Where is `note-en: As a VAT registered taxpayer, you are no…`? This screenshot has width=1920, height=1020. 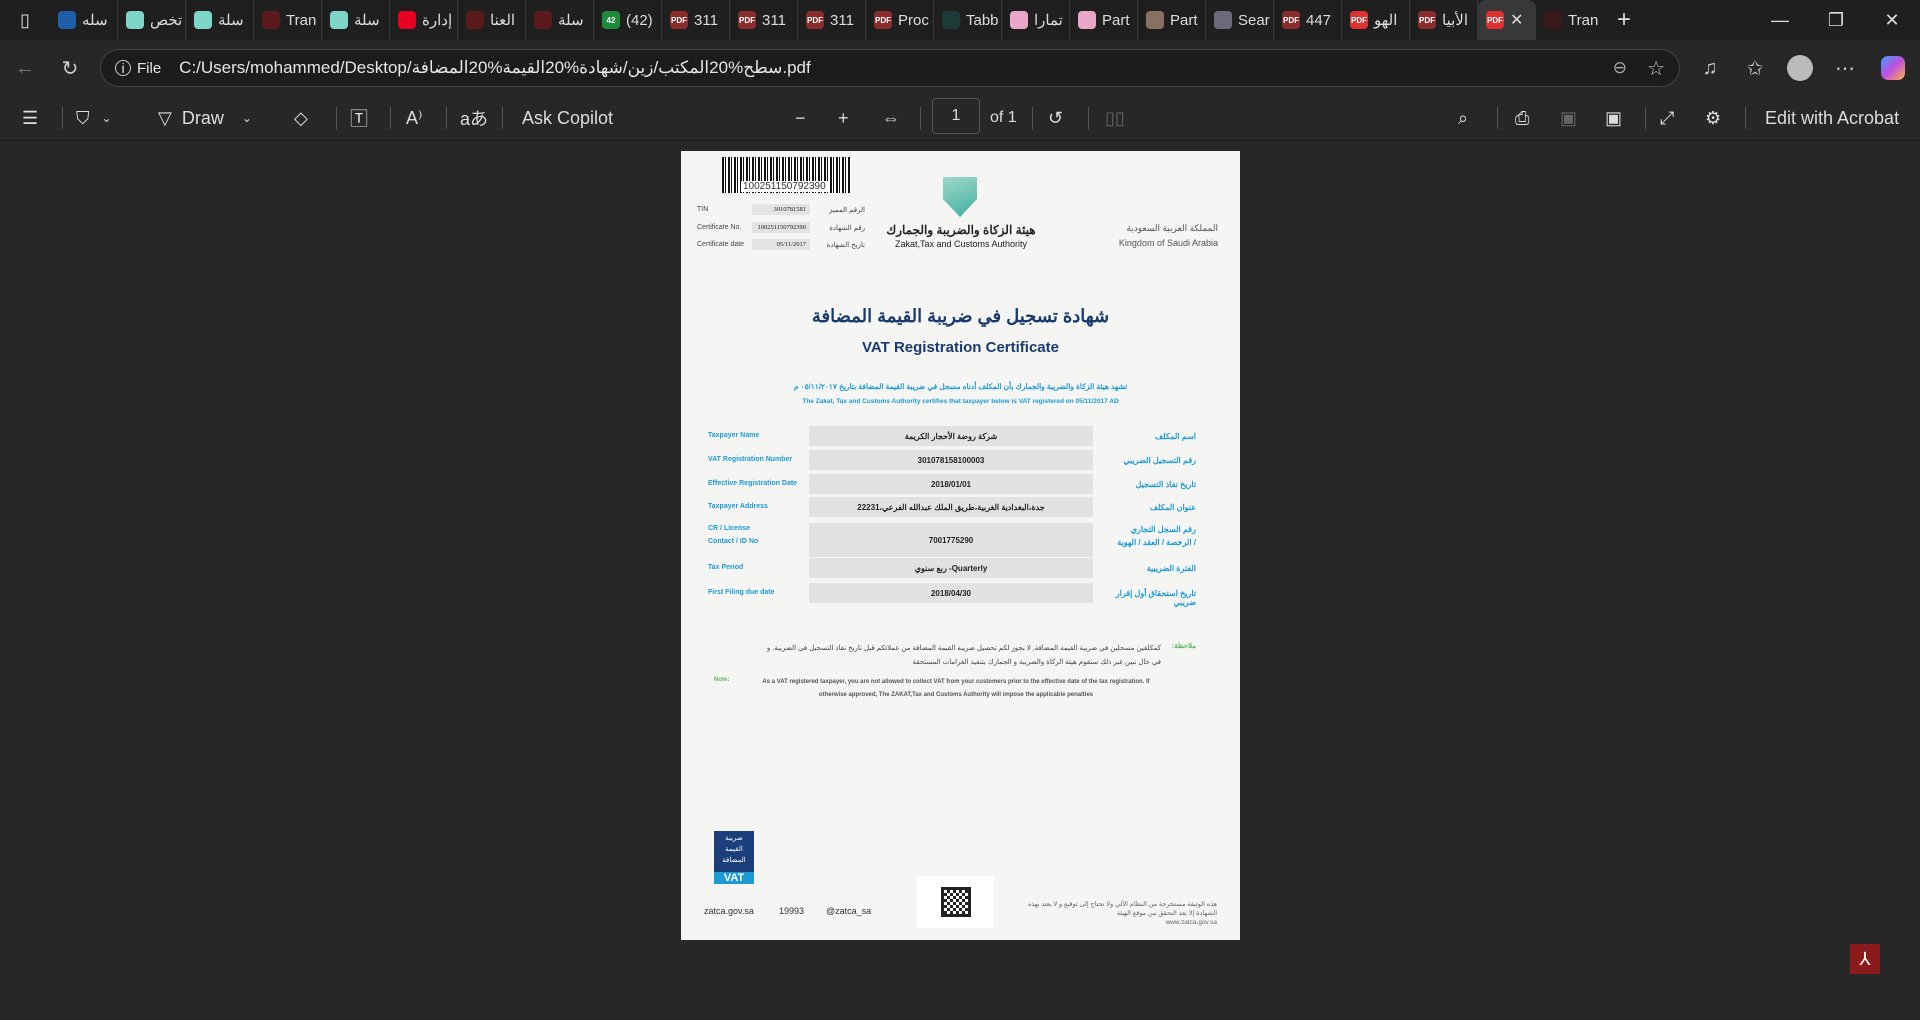
note-en: As a VAT registered taxpayer, you are no… is located at coordinates (956, 688).